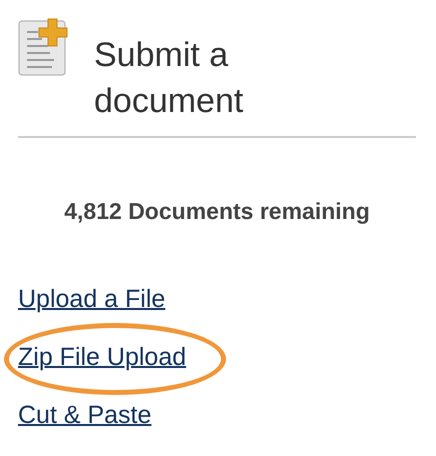 The width and height of the screenshot is (436, 456). What do you see at coordinates (92, 299) in the screenshot?
I see `option-link: Upload a File` at bounding box center [92, 299].